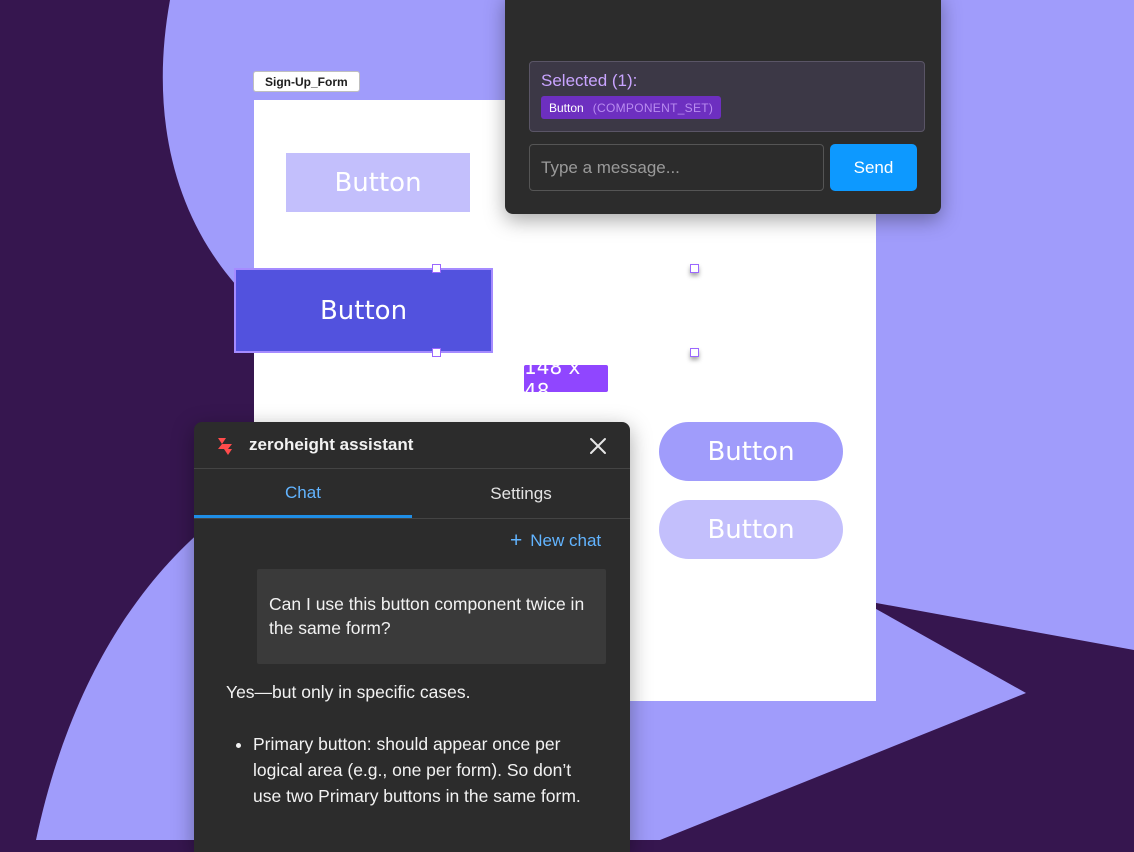  I want to click on selection-handle-bottom-right, so click(694, 352).